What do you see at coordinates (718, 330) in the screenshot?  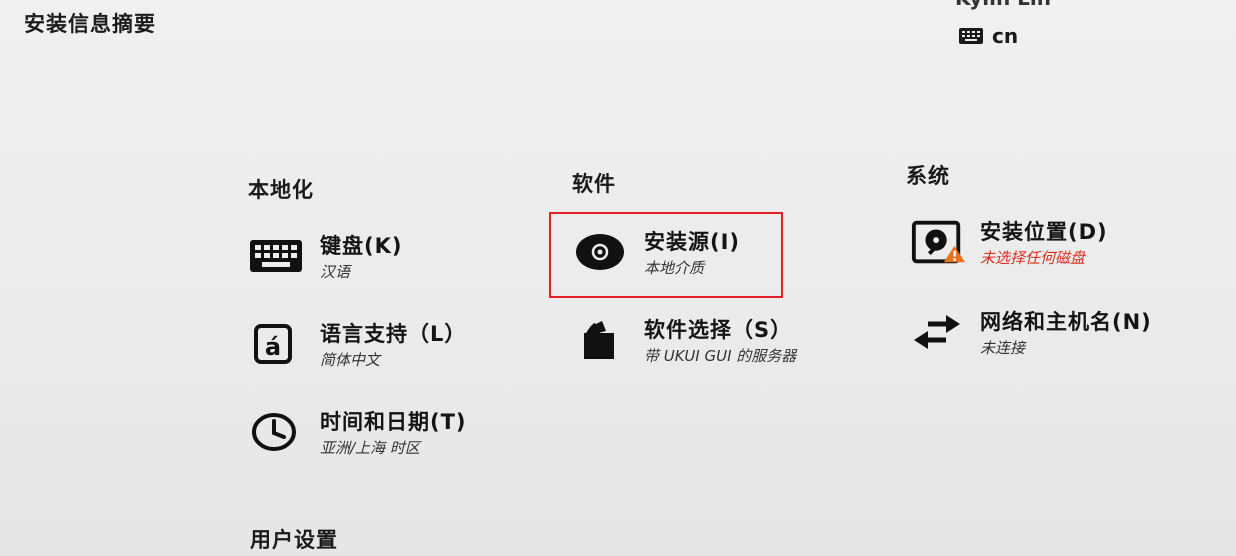 I see `spoke-software-selection-name: 软件选择（S）` at bounding box center [718, 330].